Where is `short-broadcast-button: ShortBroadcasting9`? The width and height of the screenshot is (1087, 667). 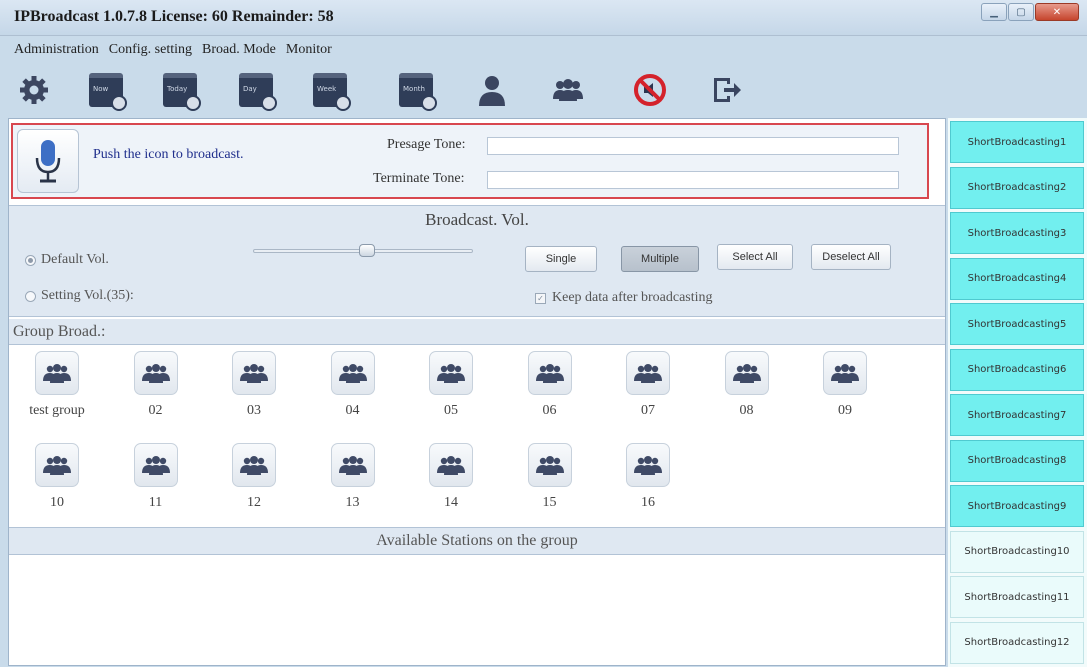 short-broadcast-button: ShortBroadcasting9 is located at coordinates (1017, 506).